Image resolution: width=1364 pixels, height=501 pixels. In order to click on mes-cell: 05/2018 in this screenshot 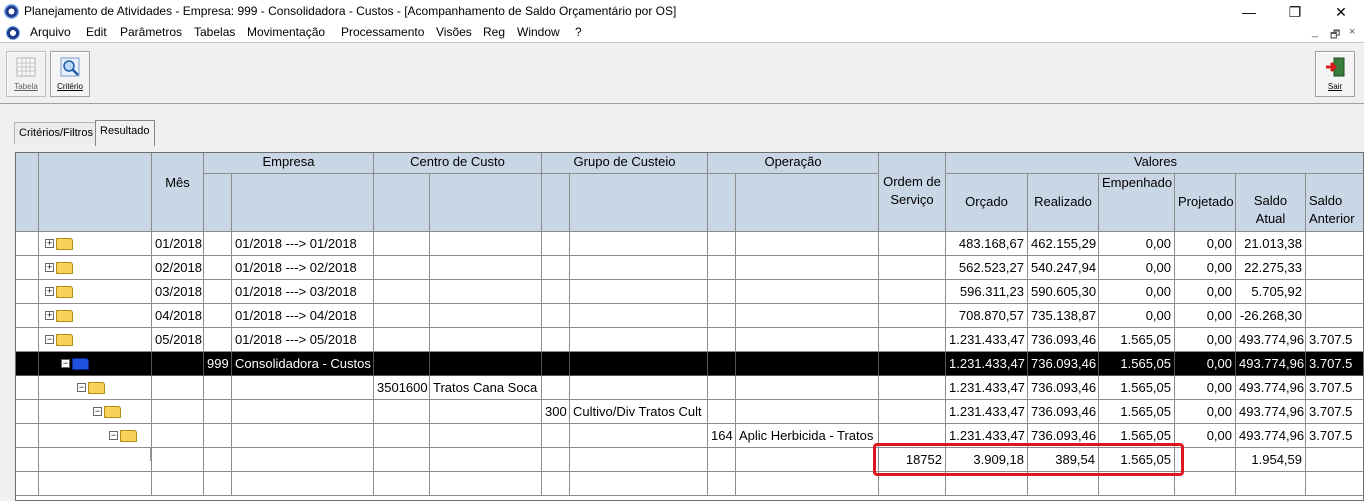, I will do `click(178, 340)`.